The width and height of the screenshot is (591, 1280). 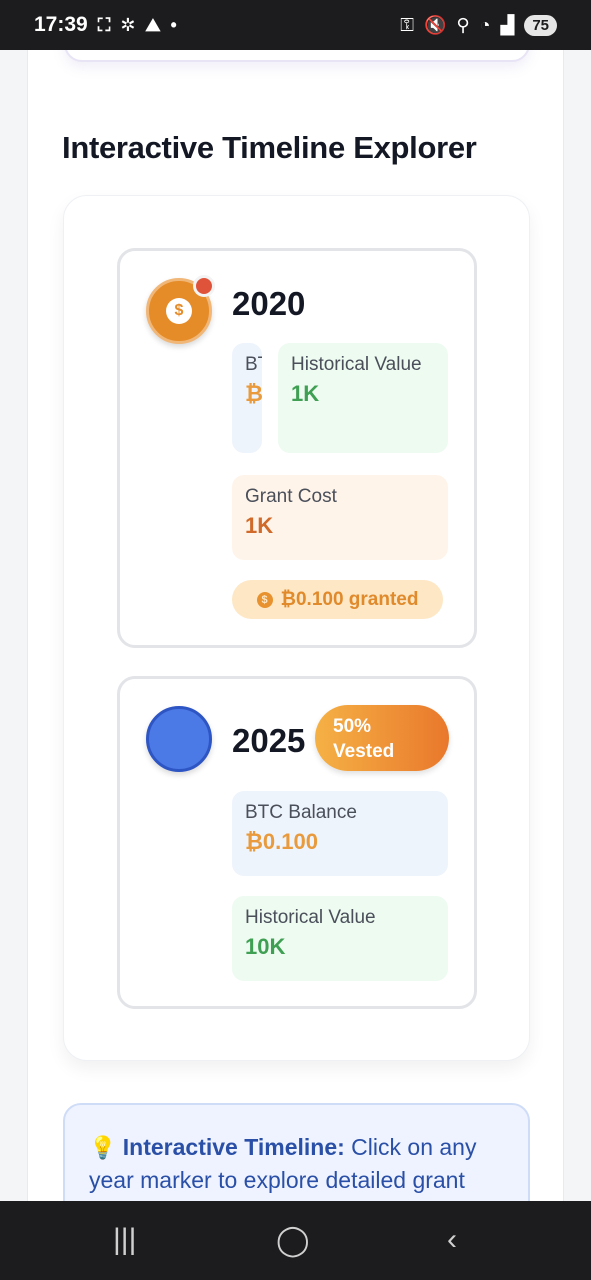 I want to click on btc-balance-pill: BTC Balance ₿0., so click(x=247, y=398).